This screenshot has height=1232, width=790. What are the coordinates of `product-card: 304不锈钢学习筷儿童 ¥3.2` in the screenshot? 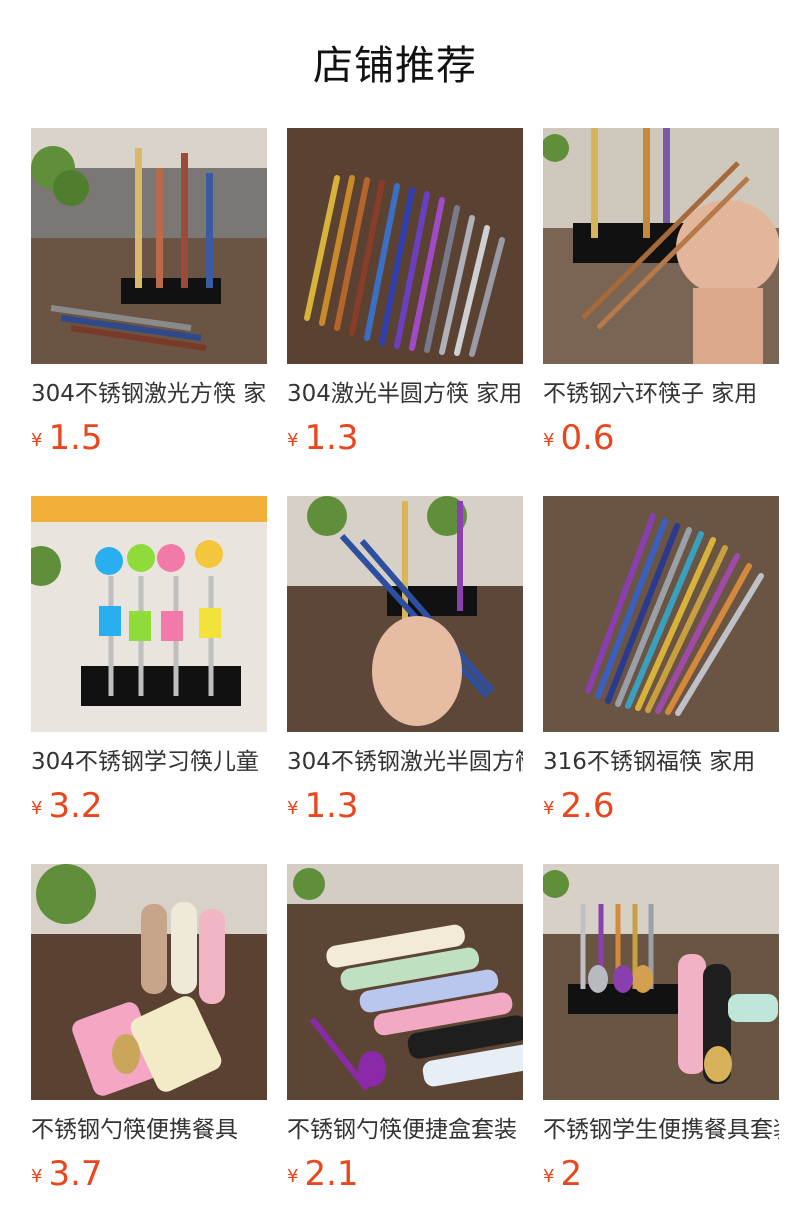 It's located at (149, 666).